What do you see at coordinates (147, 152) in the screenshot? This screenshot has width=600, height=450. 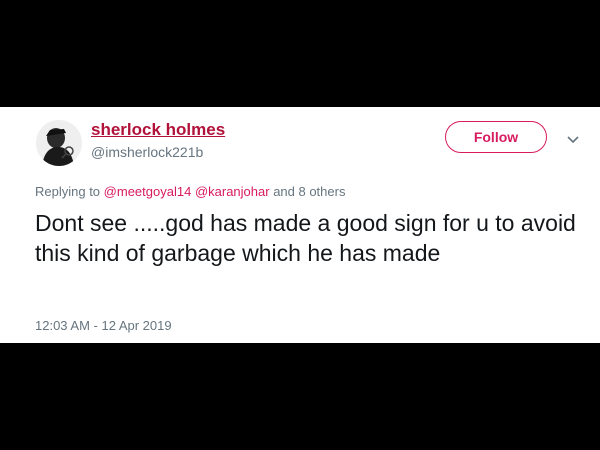 I see `user-handle: @imsherlock221b` at bounding box center [147, 152].